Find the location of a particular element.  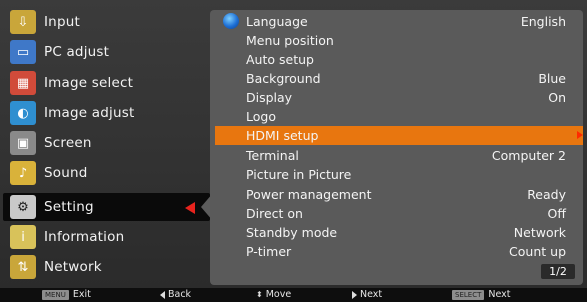

footer-back-label: Back is located at coordinates (180, 294).